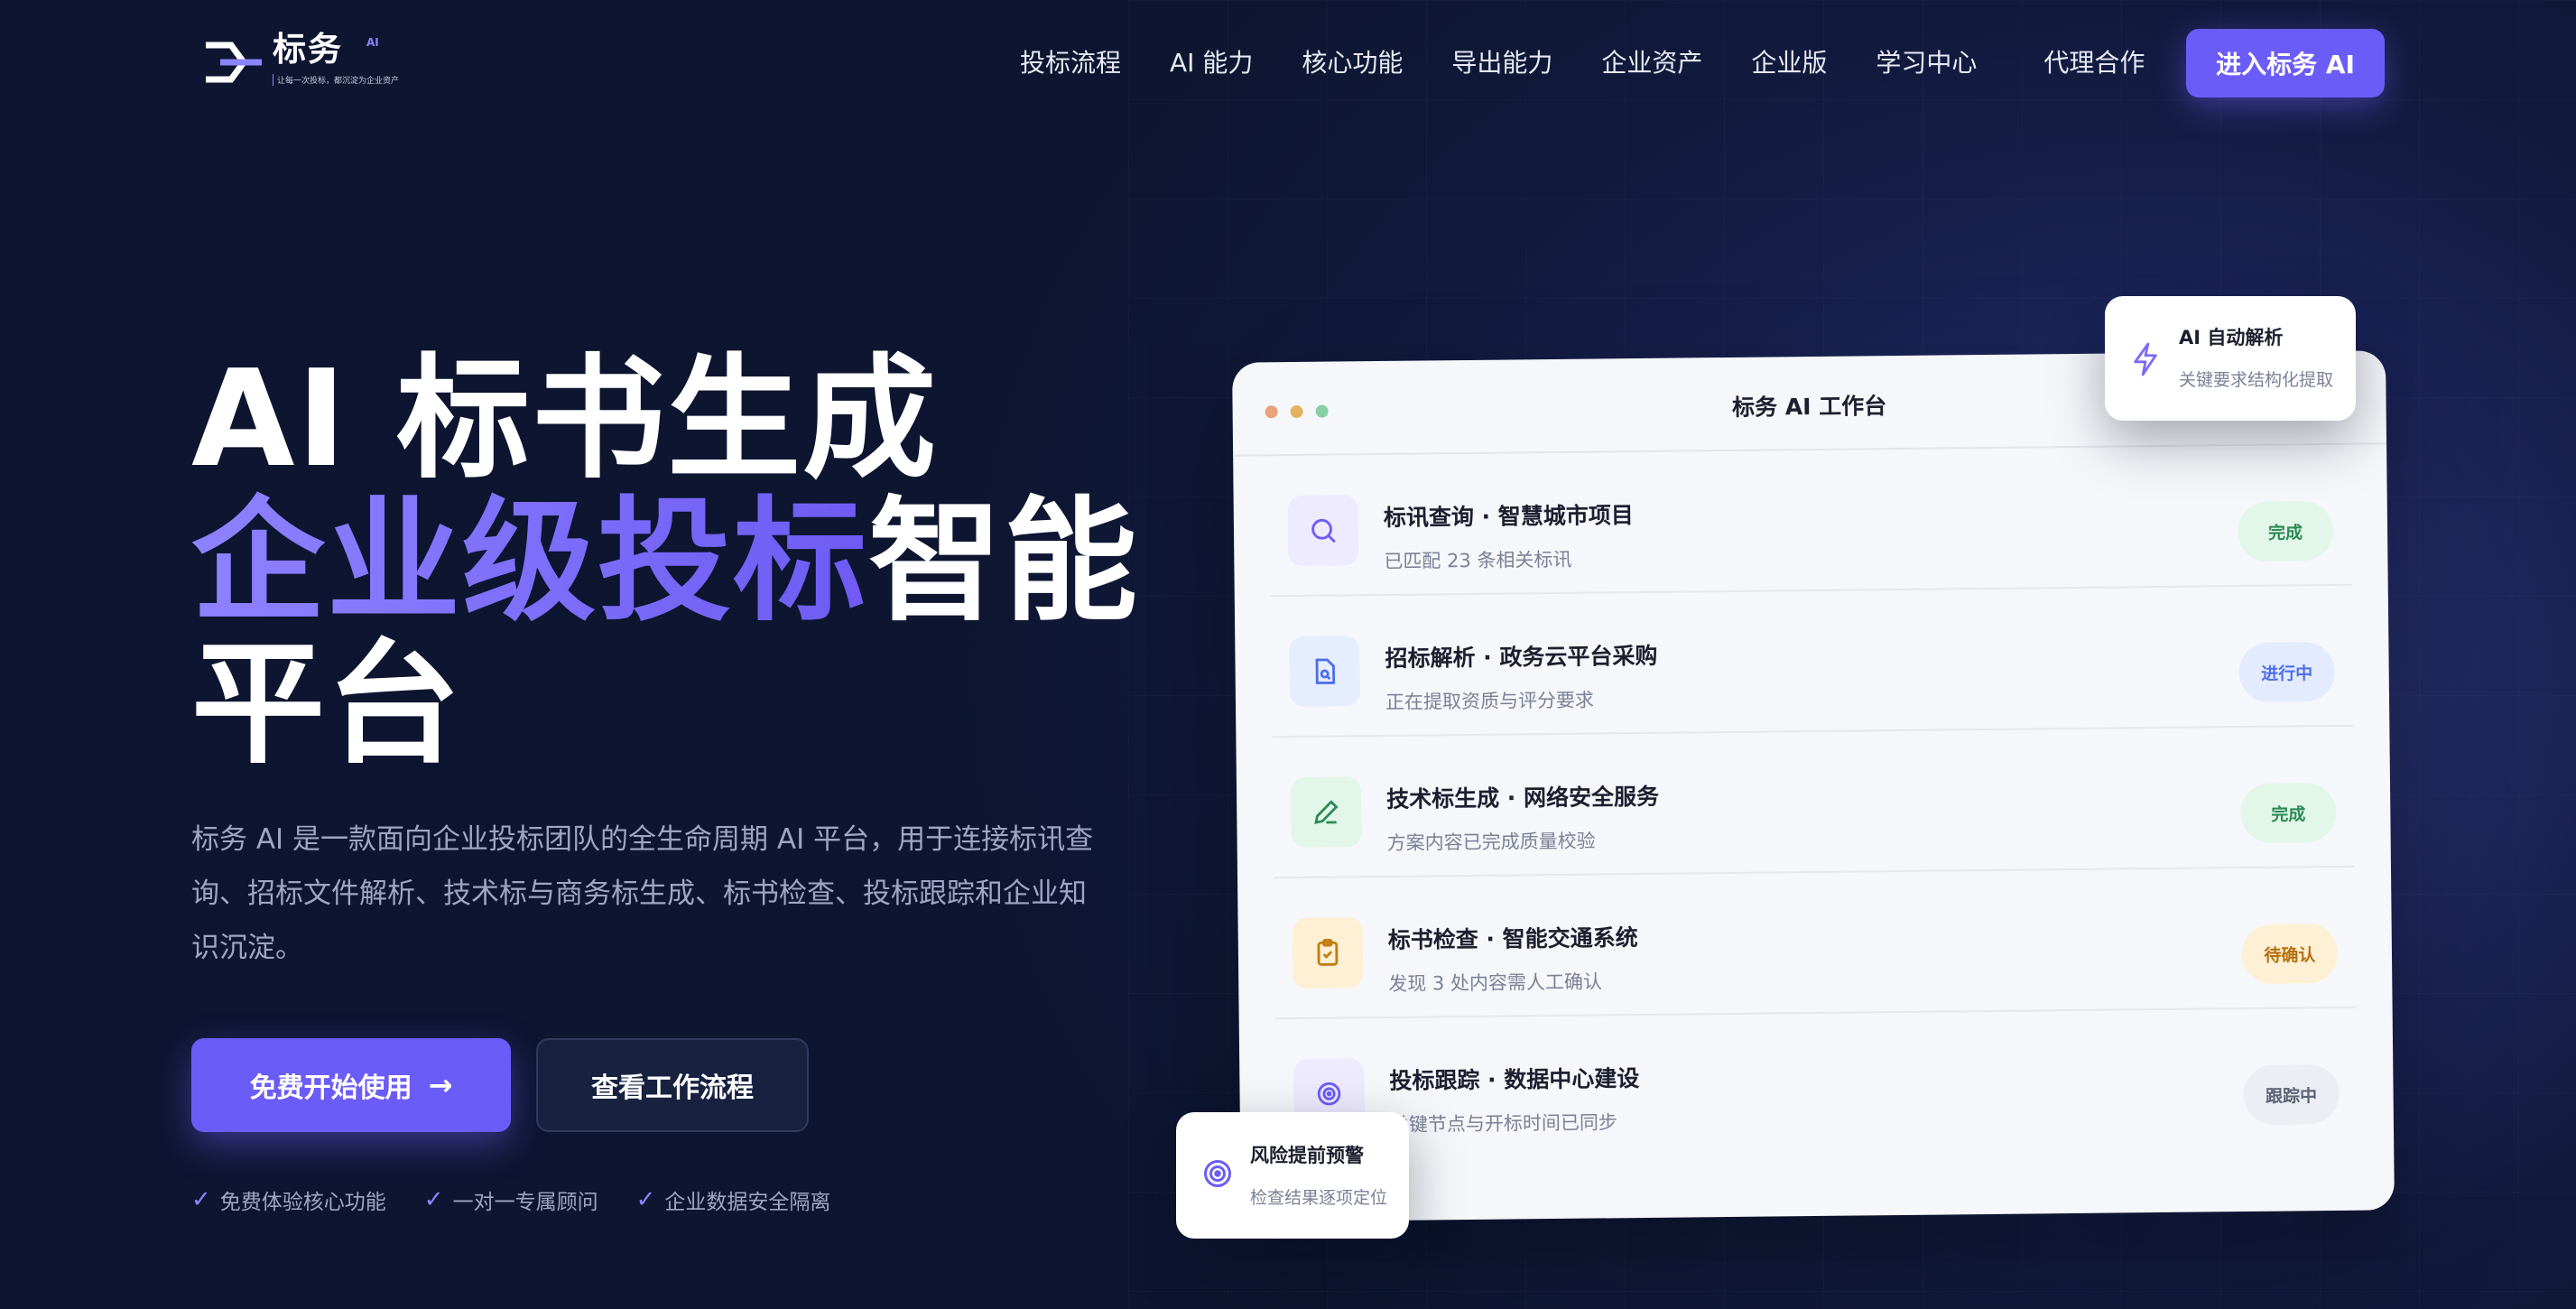  I want to click on task-row: 招标解析 · 政务云平台采购 正在提取资质与评分要求 进行中, so click(1812, 662).